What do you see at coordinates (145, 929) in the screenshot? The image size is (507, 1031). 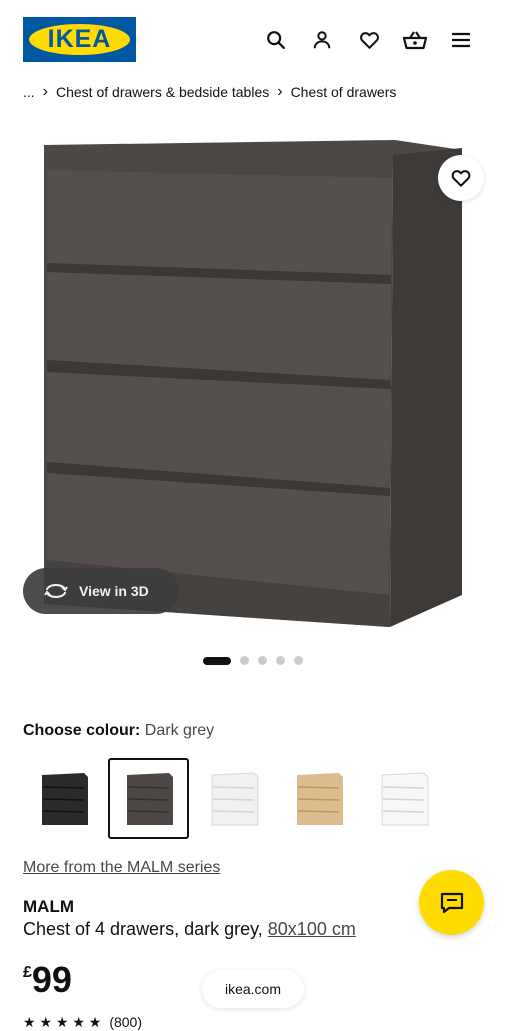 I see `product-description-text: Chest of 4 drawers, dark grey,` at bounding box center [145, 929].